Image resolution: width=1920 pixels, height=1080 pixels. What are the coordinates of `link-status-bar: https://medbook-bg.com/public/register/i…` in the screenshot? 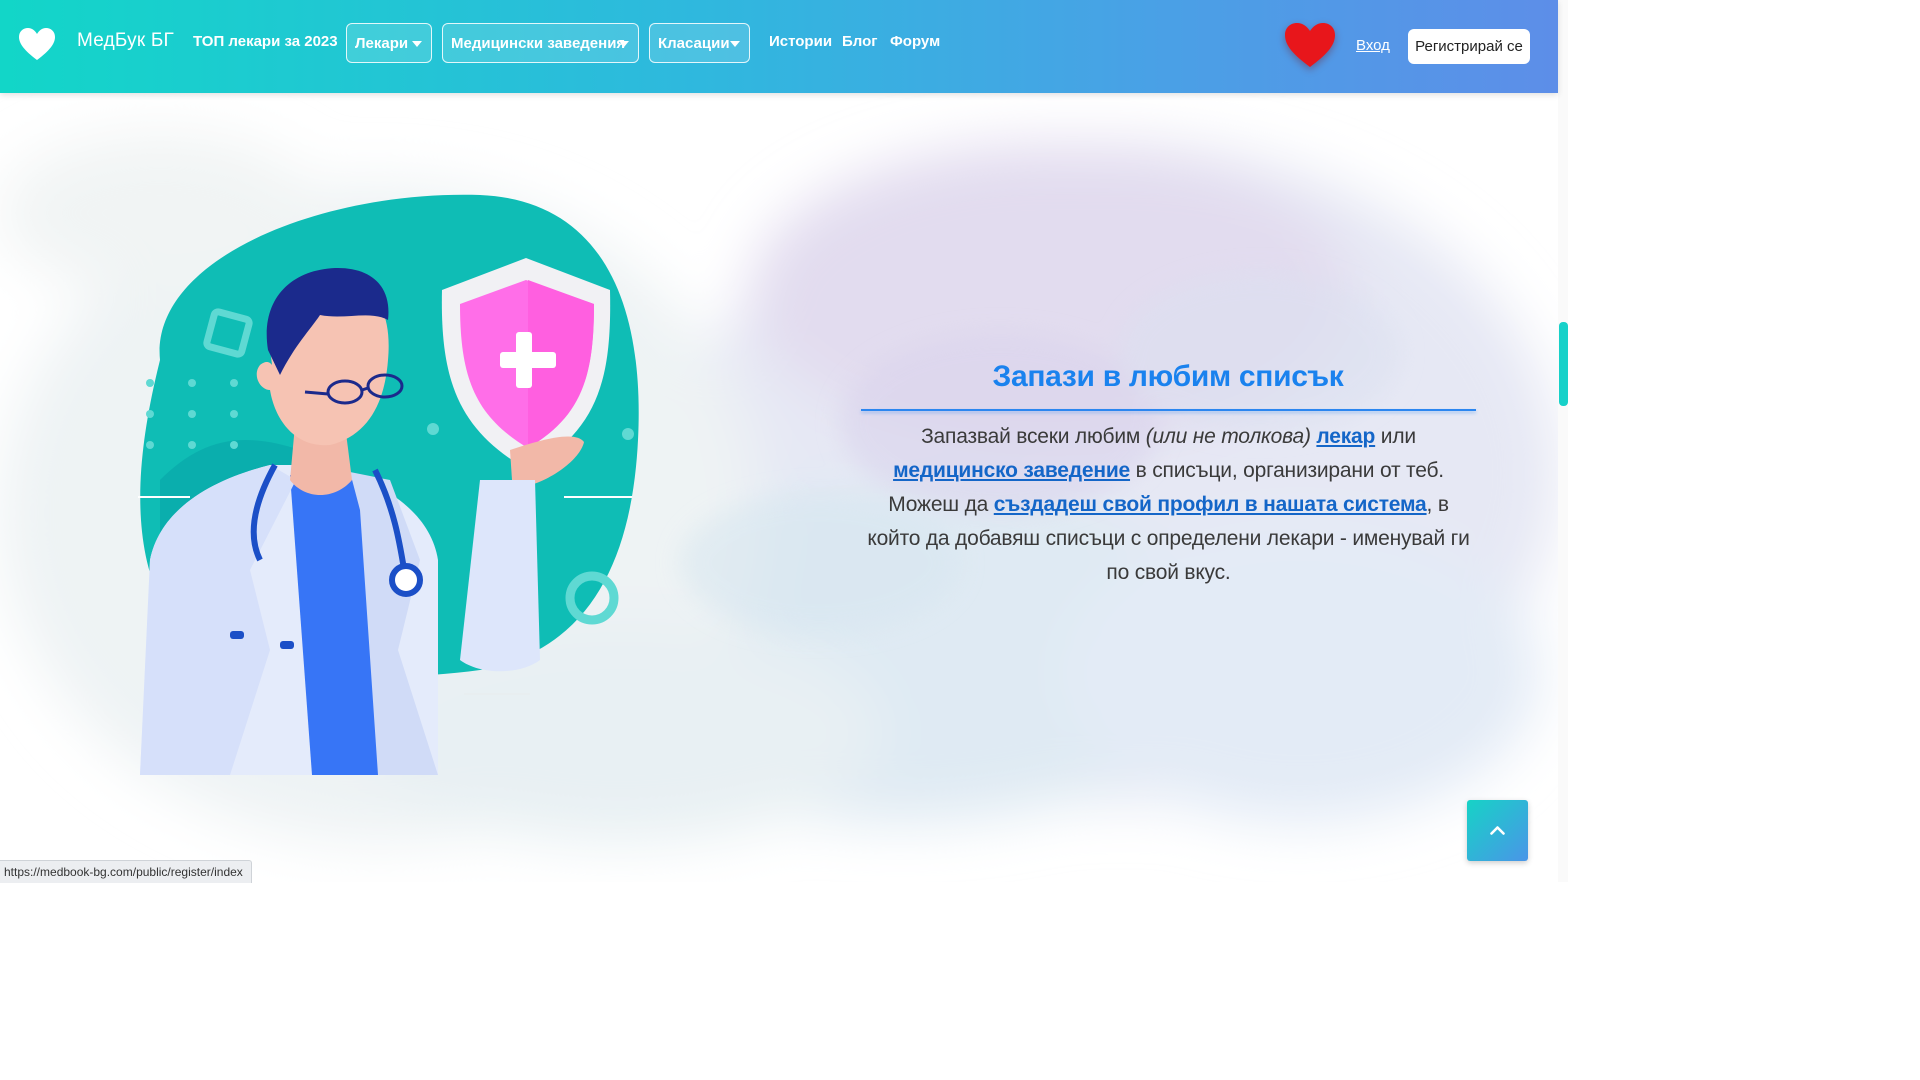 It's located at (126, 871).